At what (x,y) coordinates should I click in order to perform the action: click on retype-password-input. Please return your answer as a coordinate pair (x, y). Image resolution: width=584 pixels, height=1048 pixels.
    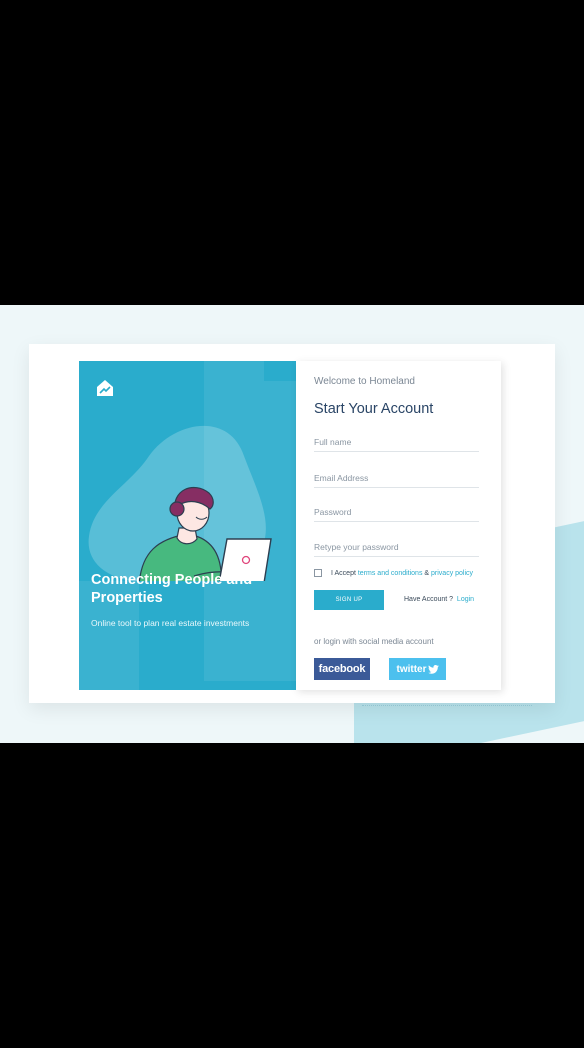
    Looking at the image, I should click on (396, 547).